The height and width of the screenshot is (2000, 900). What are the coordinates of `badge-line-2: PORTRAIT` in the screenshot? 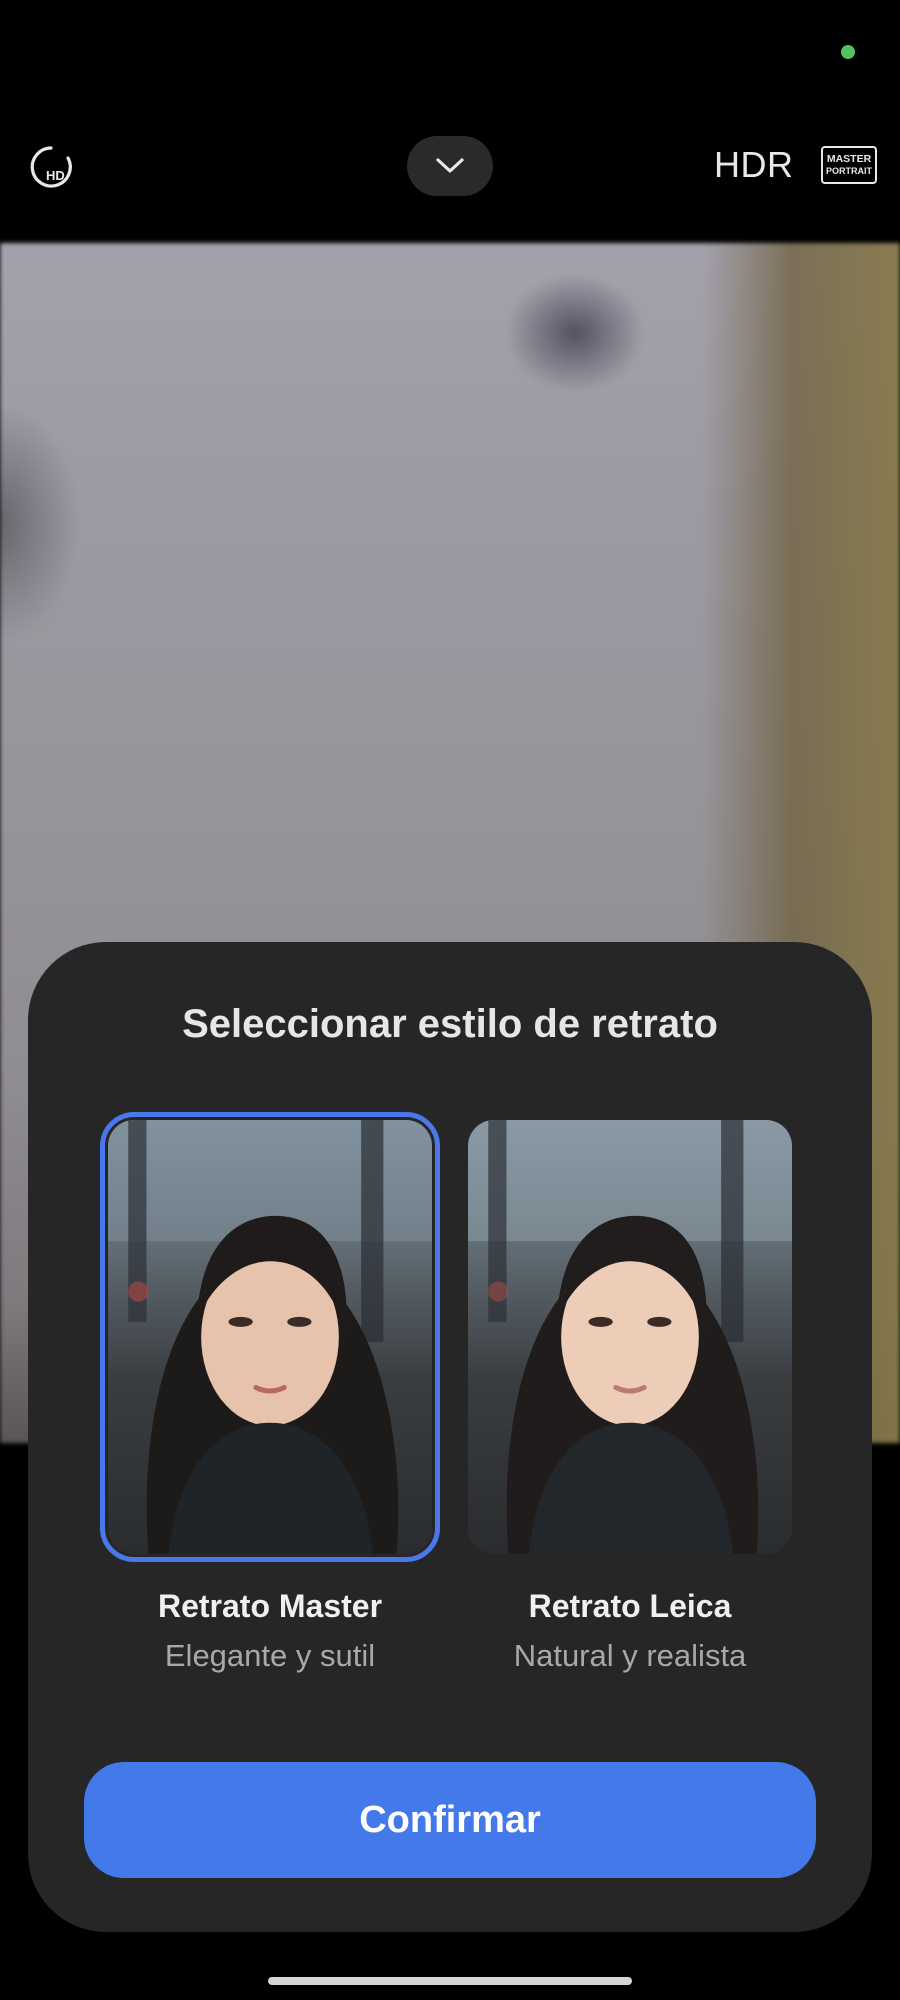 It's located at (849, 170).